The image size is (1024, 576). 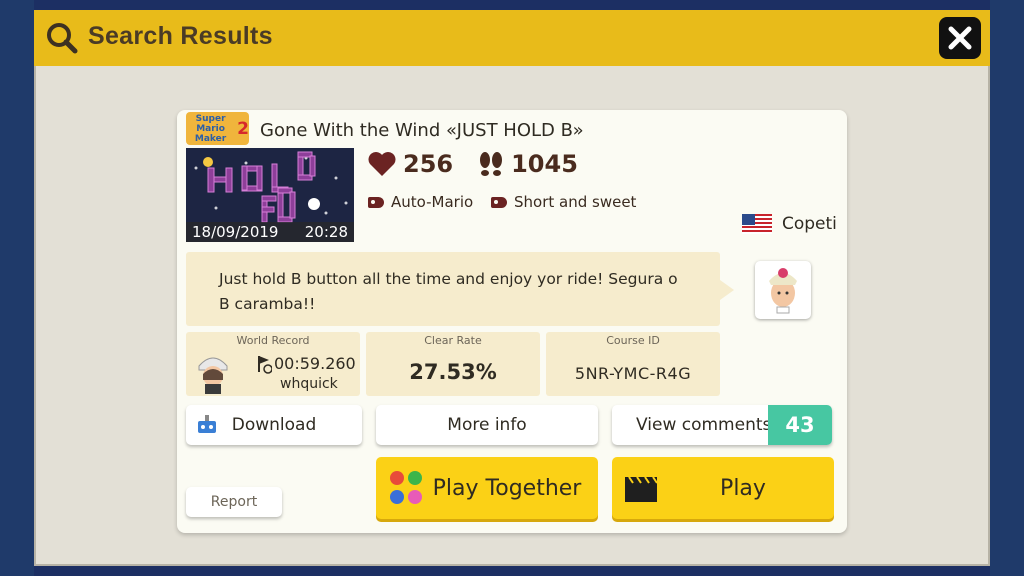 I want to click on upload-timestamp: 18/09/2019 20:28, so click(x=270, y=232).